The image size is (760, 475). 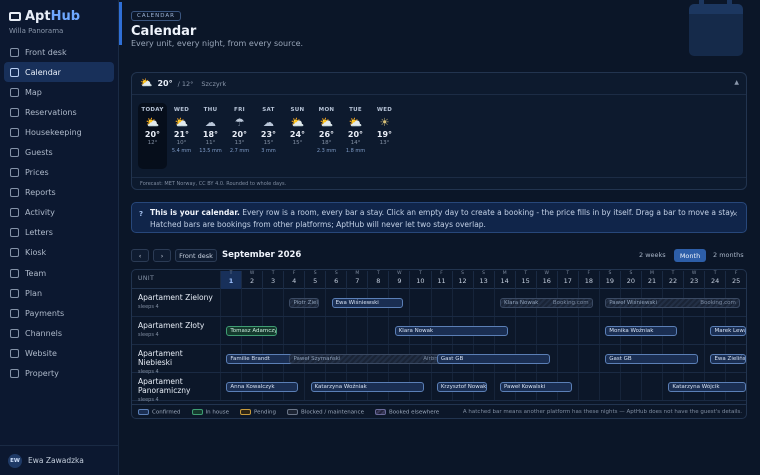 What do you see at coordinates (419, 280) in the screenshot?
I see `day-column-header: T 10` at bounding box center [419, 280].